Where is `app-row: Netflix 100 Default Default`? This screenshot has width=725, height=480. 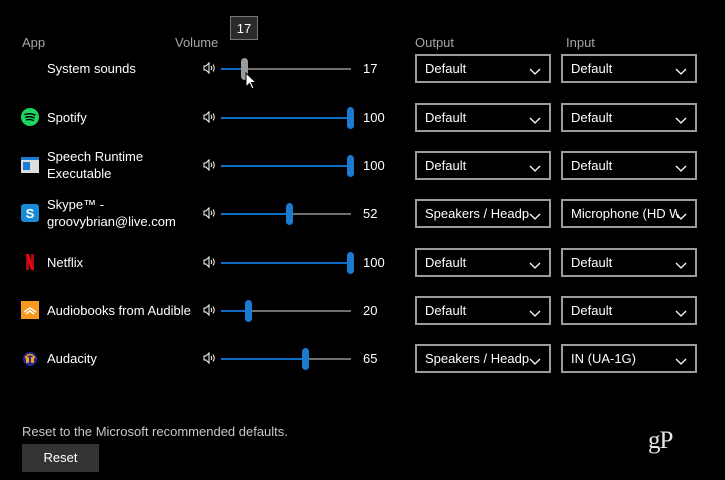 app-row: Netflix 100 Default Default is located at coordinates (362, 262).